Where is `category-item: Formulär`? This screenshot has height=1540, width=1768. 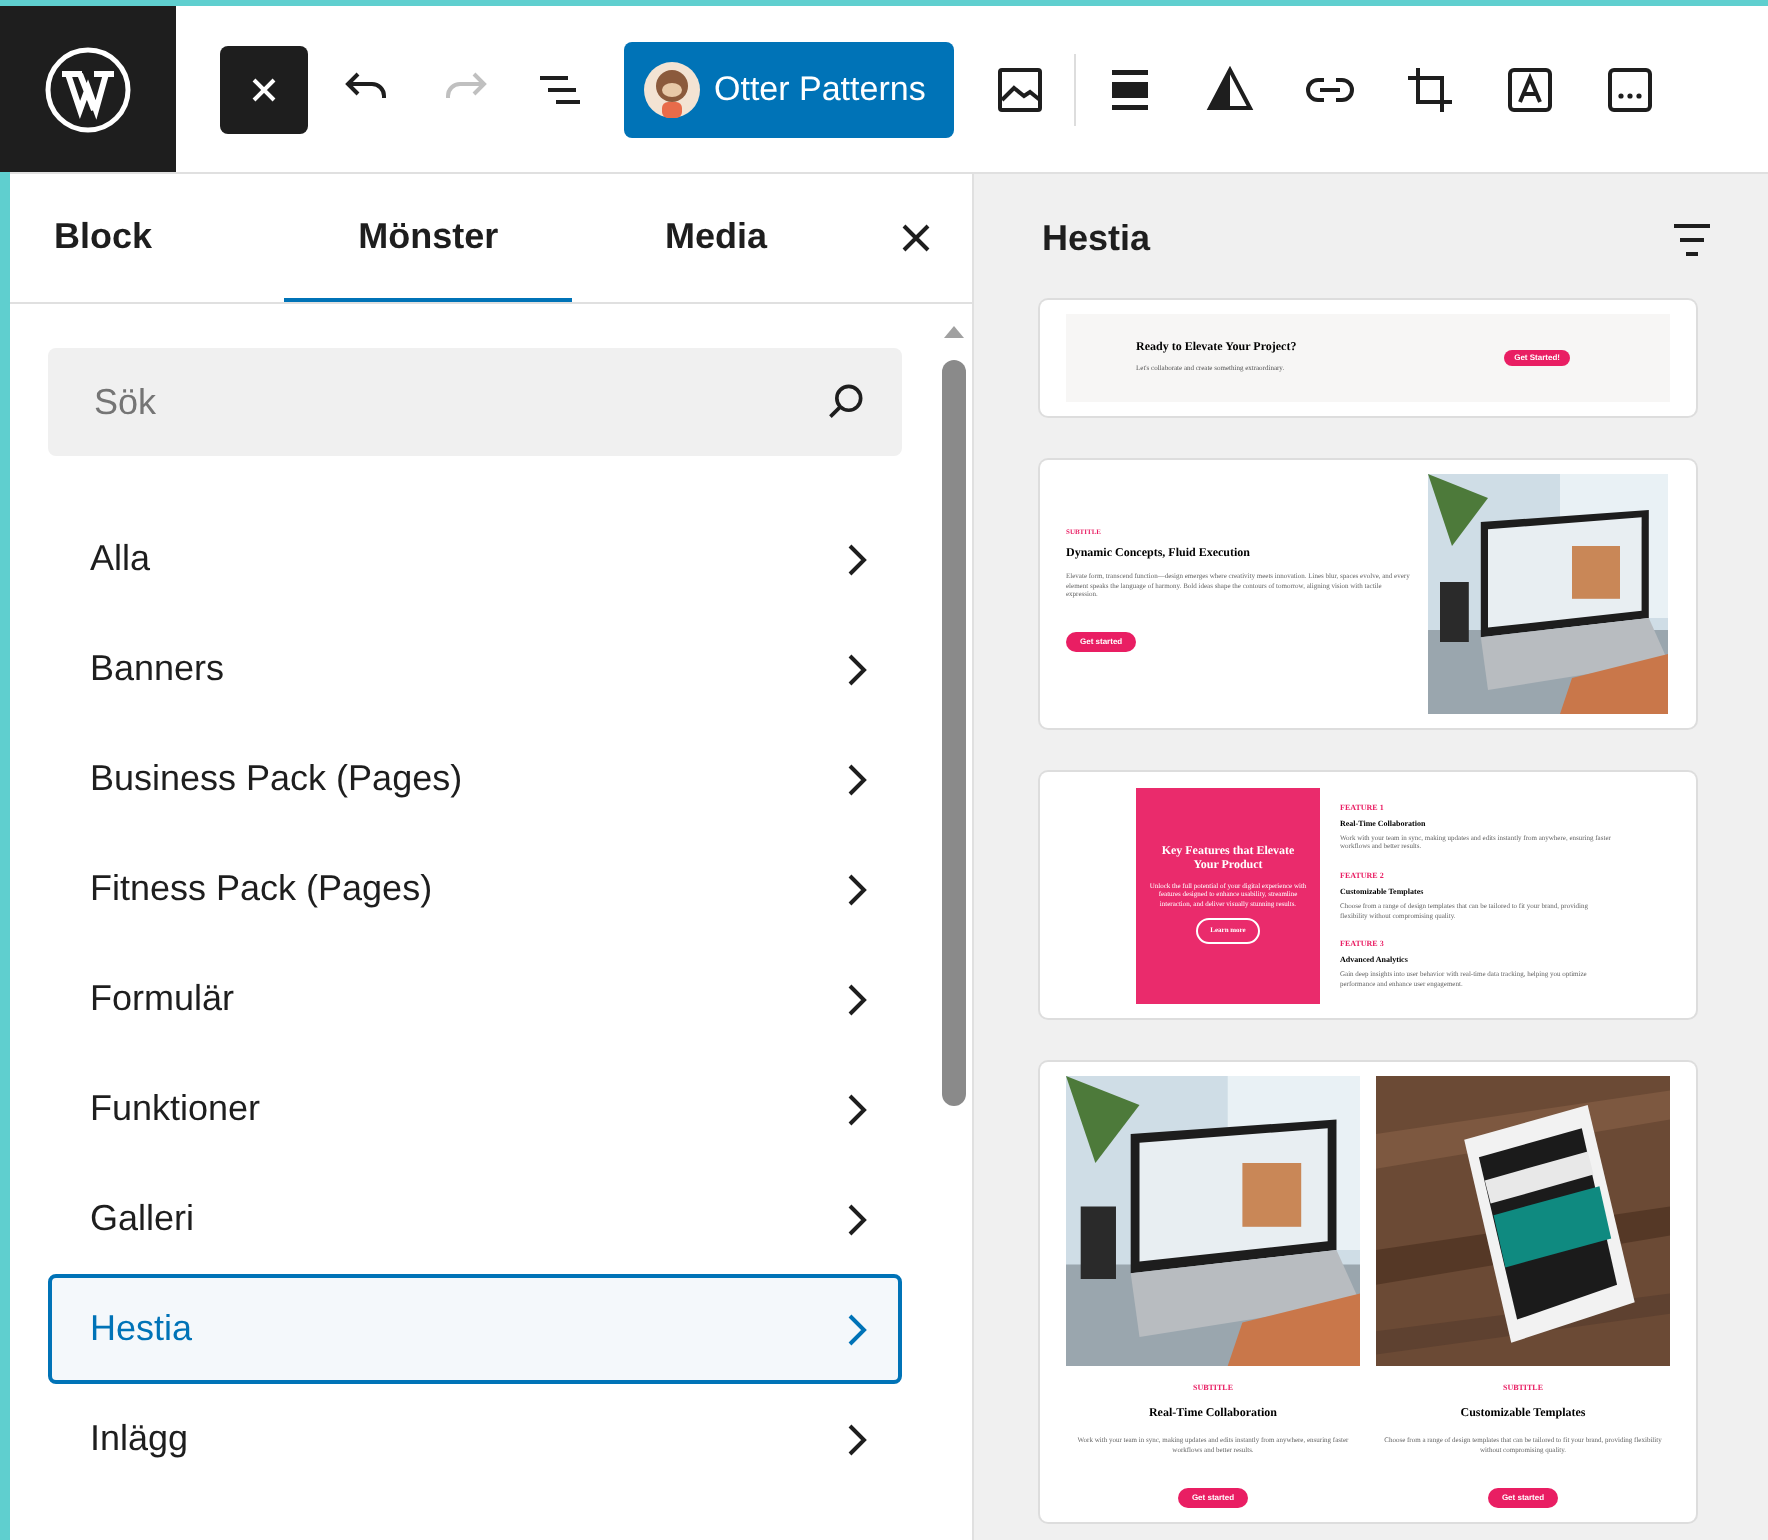
category-item: Formulär is located at coordinates (475, 999).